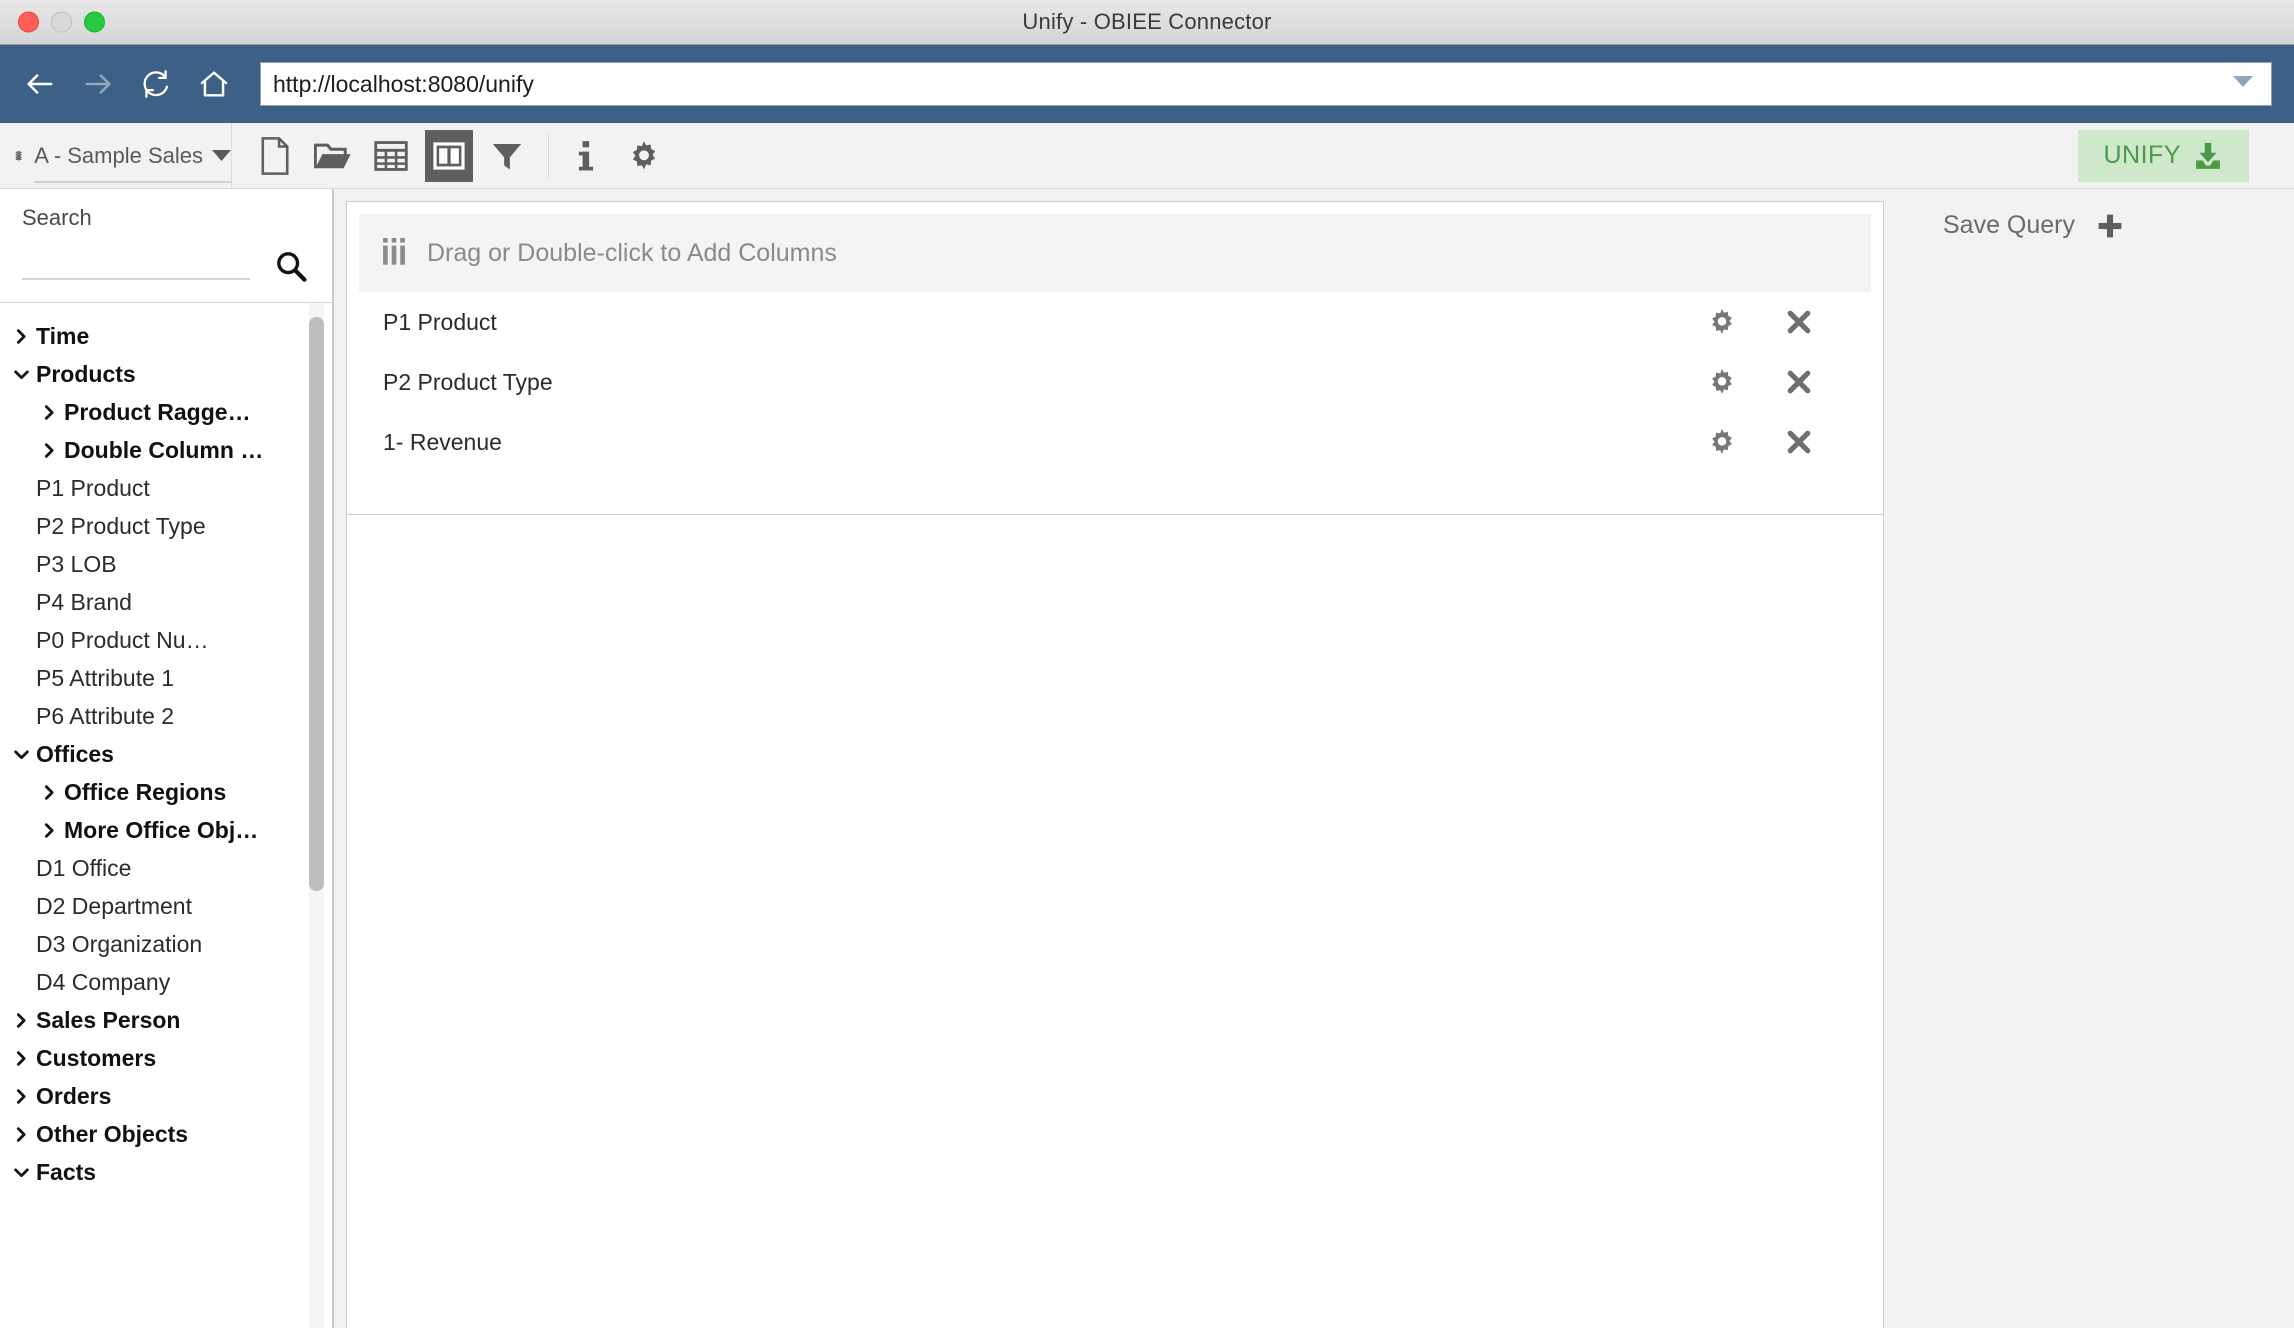 The image size is (2294, 1328). What do you see at coordinates (403, 83) in the screenshot?
I see `address-bar-value: http://localhost:8080/unify` at bounding box center [403, 83].